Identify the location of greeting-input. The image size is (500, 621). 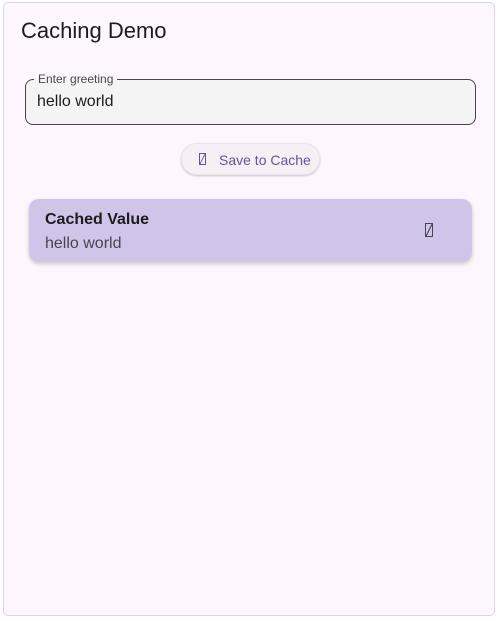
(247, 102).